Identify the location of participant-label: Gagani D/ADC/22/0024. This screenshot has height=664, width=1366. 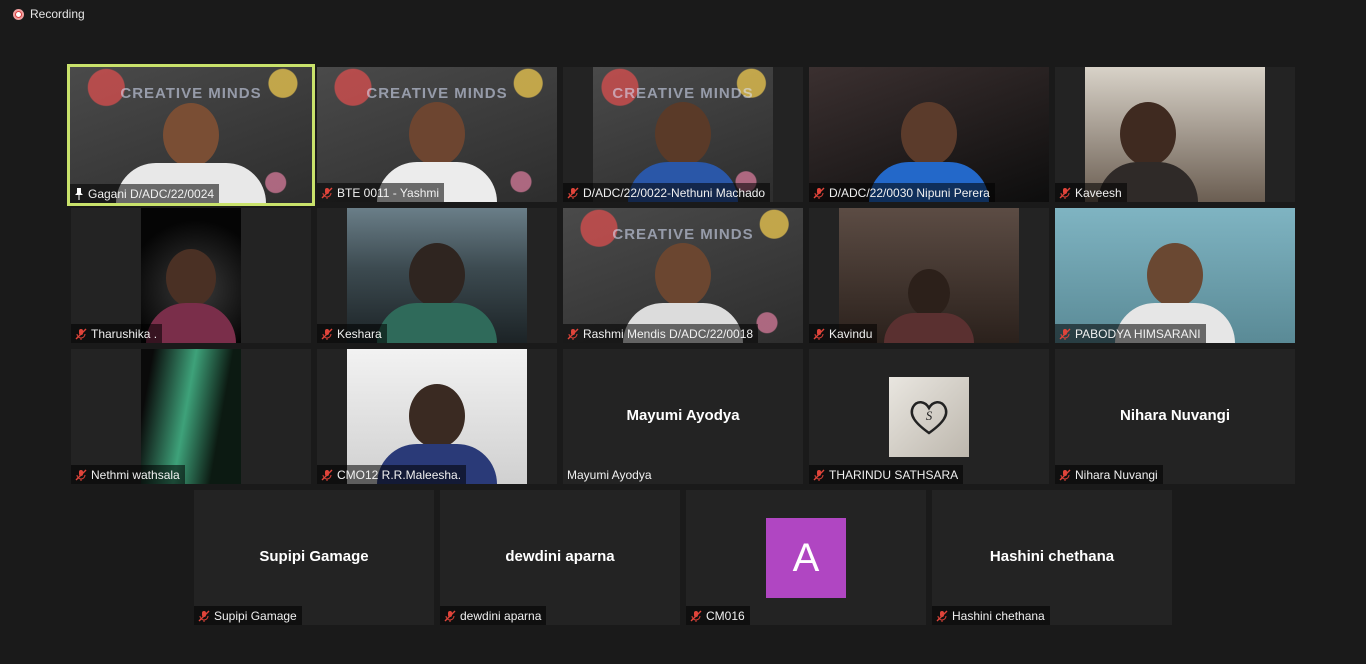
(145, 193).